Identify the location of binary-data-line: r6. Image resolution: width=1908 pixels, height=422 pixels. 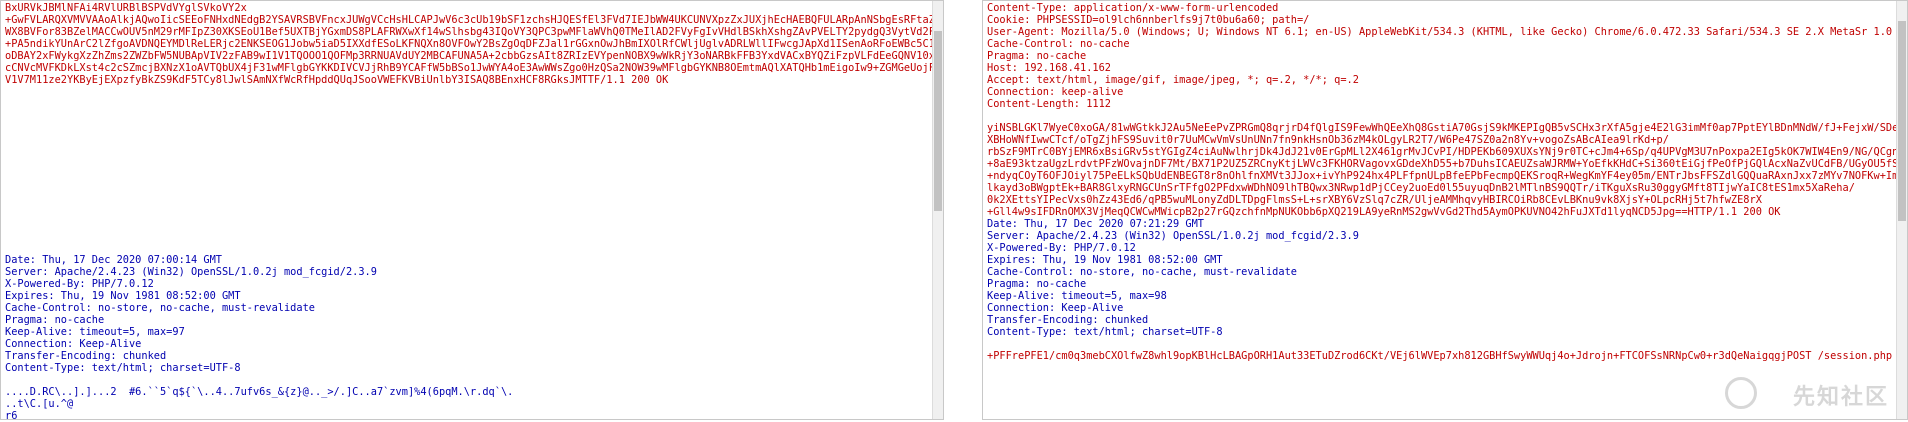
(11, 415).